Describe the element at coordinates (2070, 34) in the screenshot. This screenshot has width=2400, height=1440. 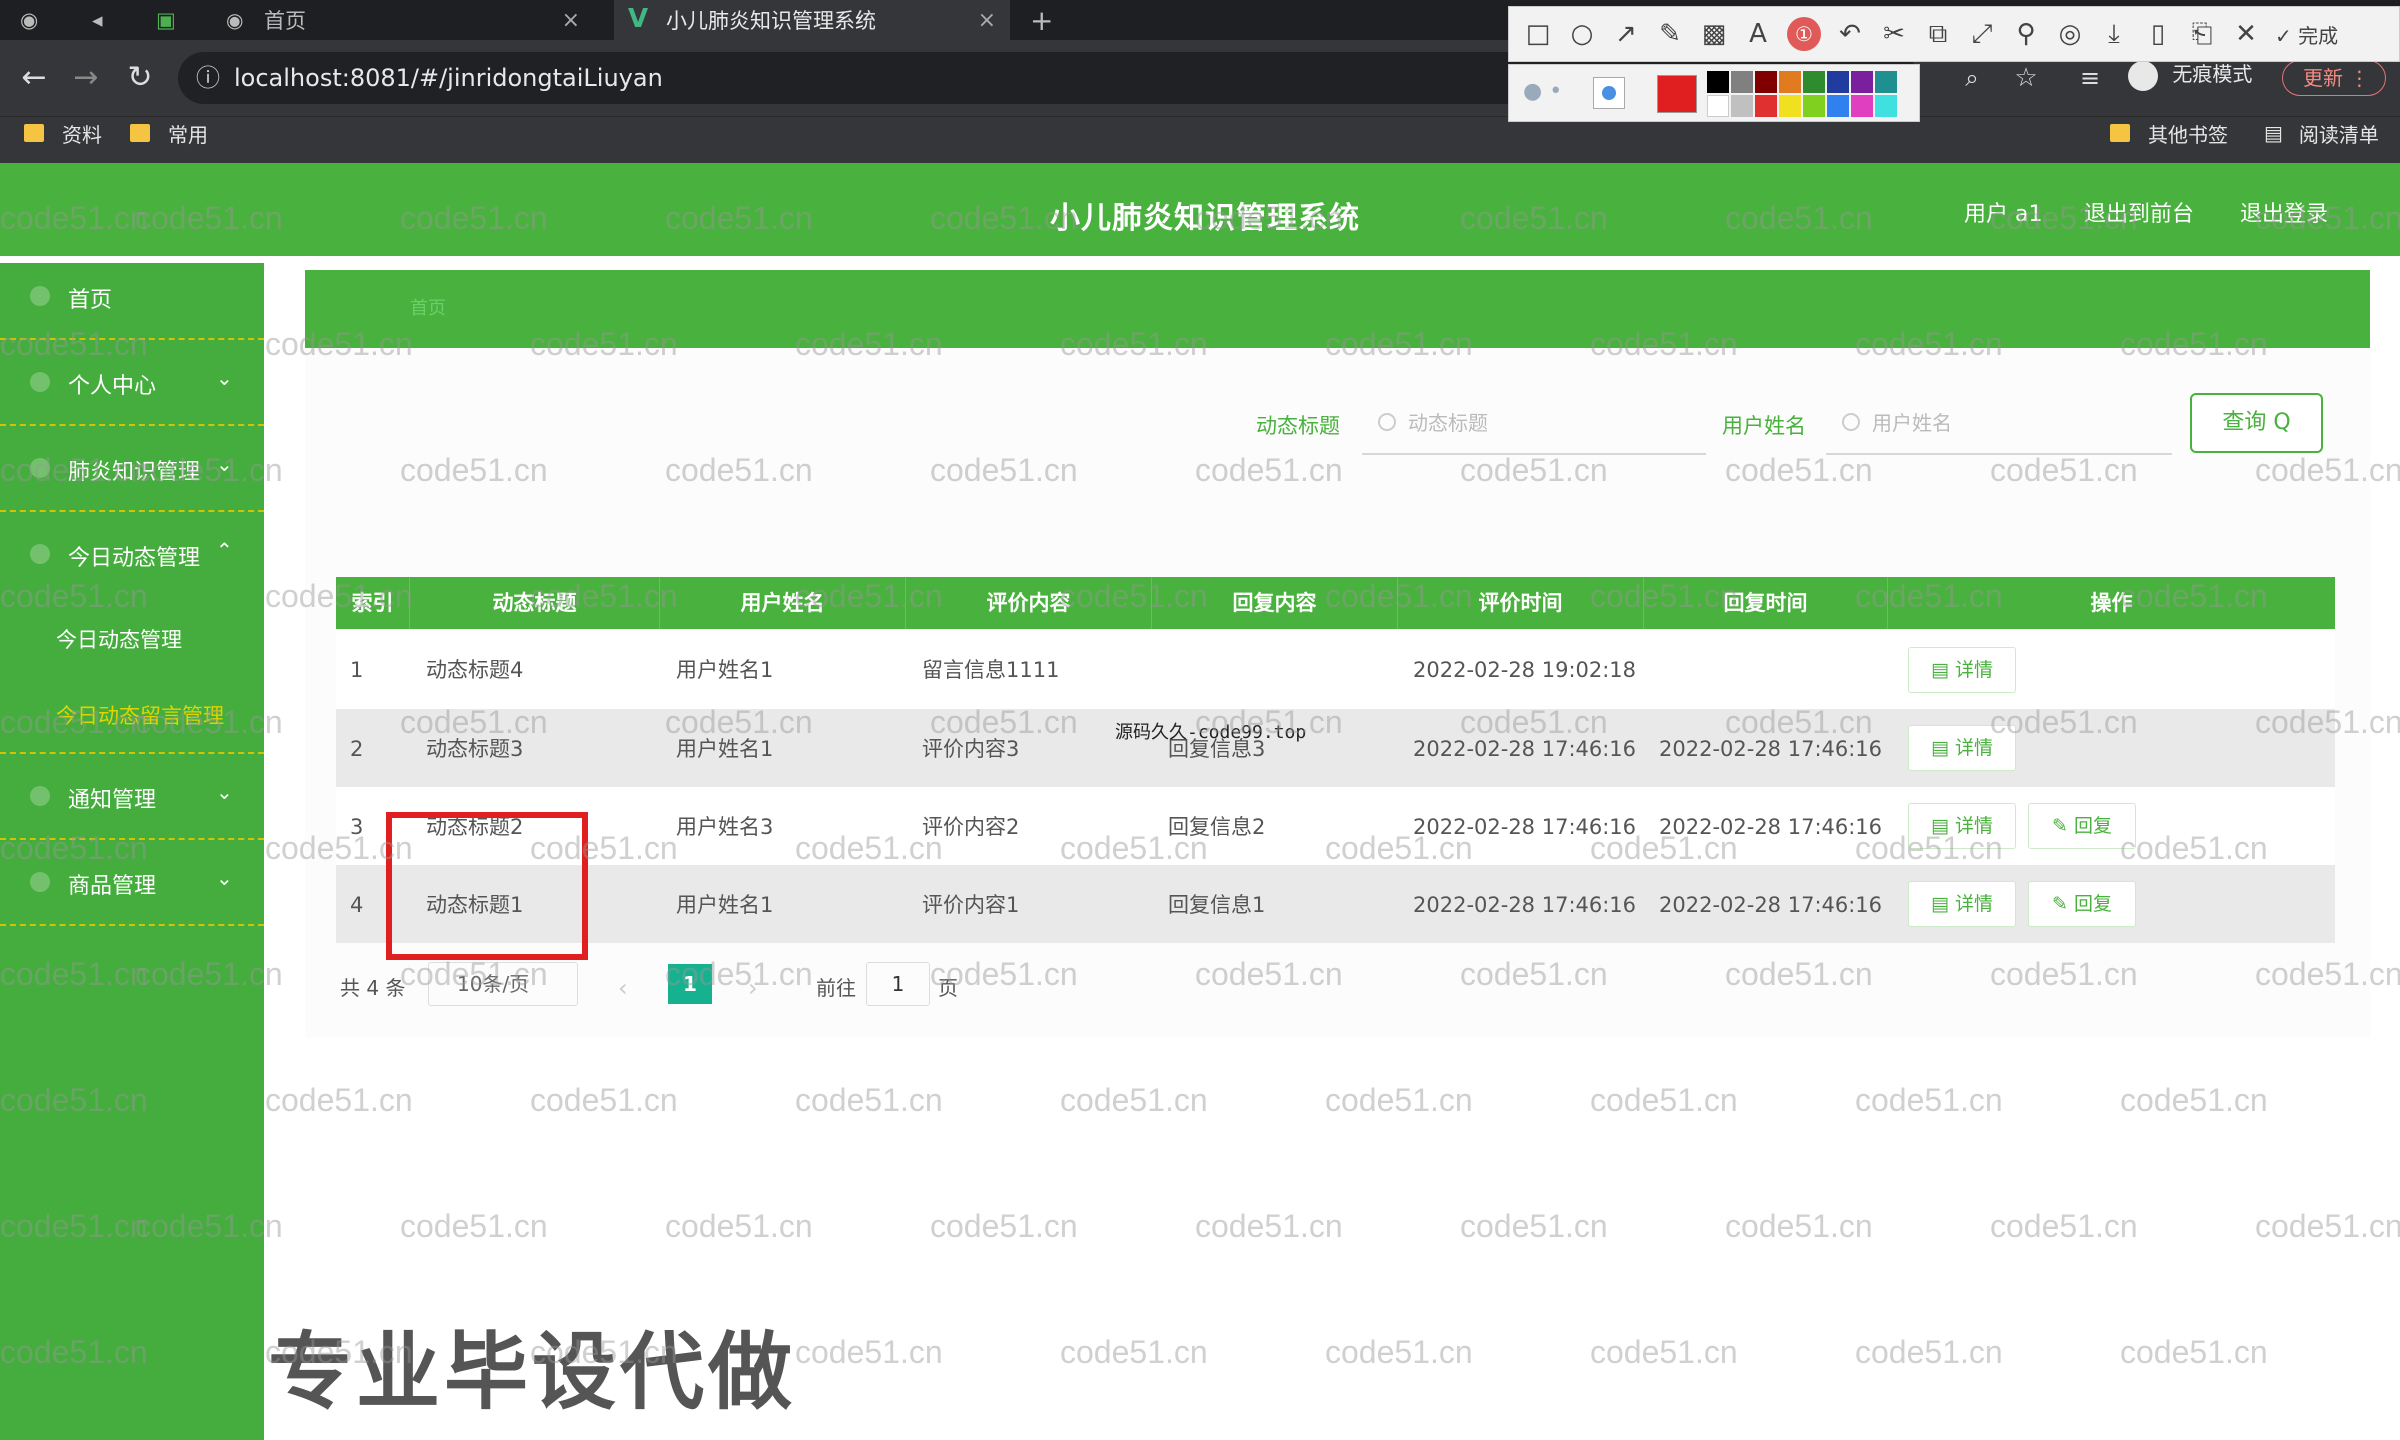
I see `record-icon: ◎` at that location.